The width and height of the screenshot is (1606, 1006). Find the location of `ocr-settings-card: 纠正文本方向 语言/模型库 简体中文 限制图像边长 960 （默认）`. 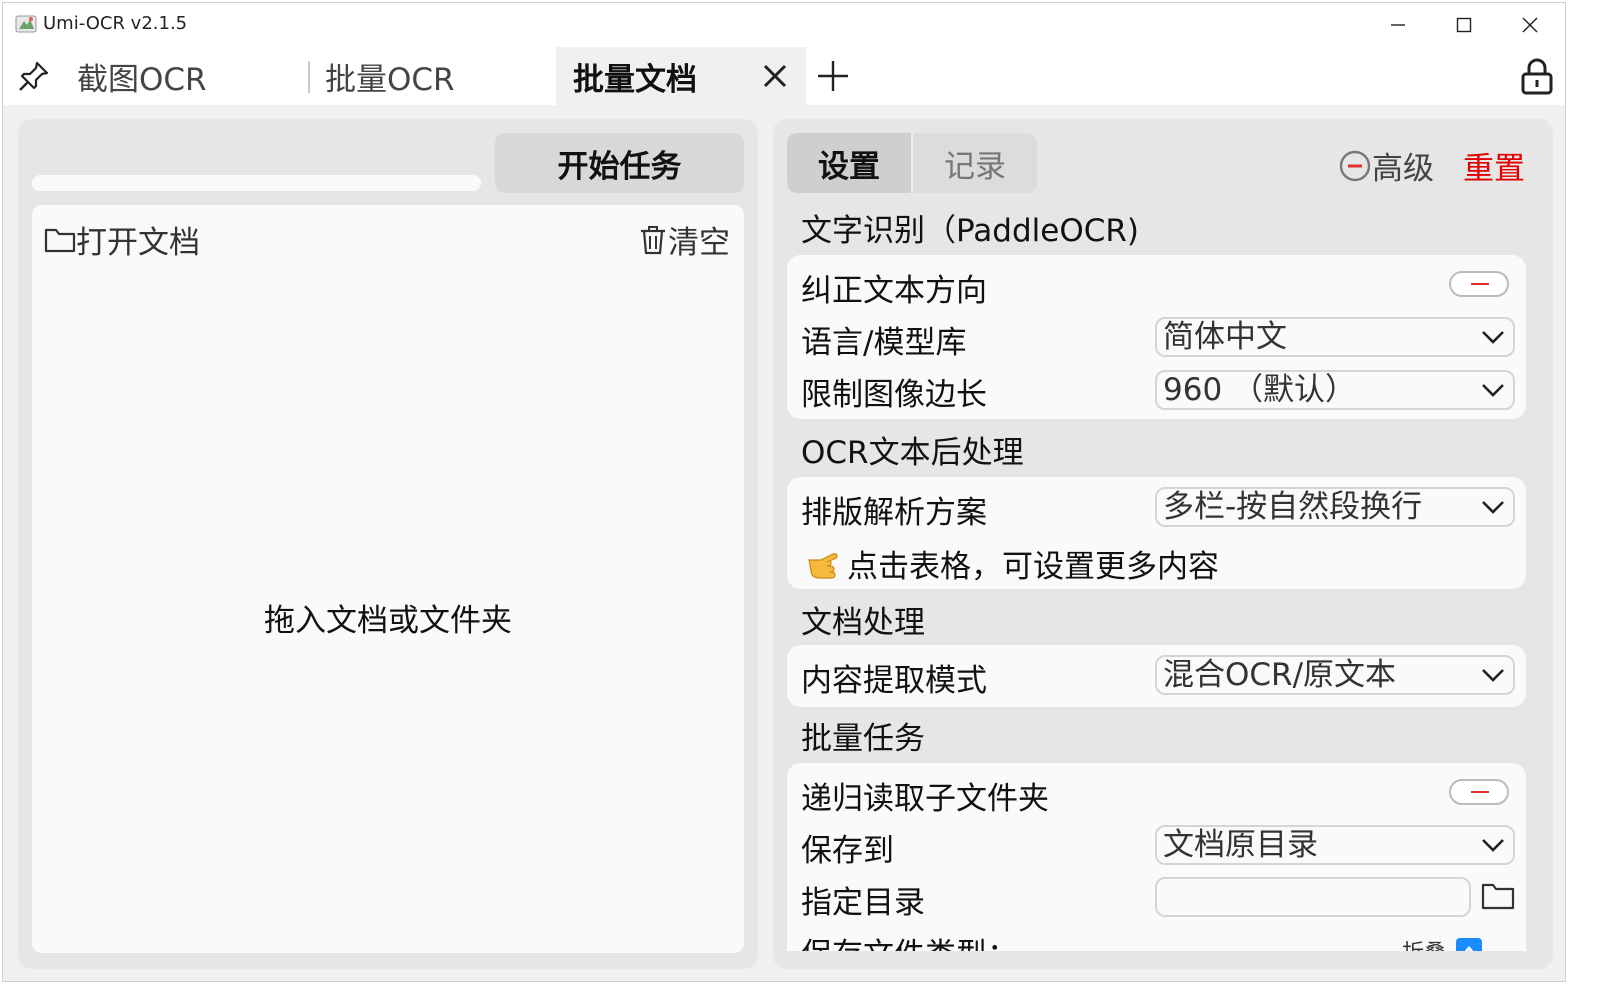

ocr-settings-card: 纠正文本方向 语言/模型库 简体中文 限制图像边长 960 （默认） is located at coordinates (1156, 337).